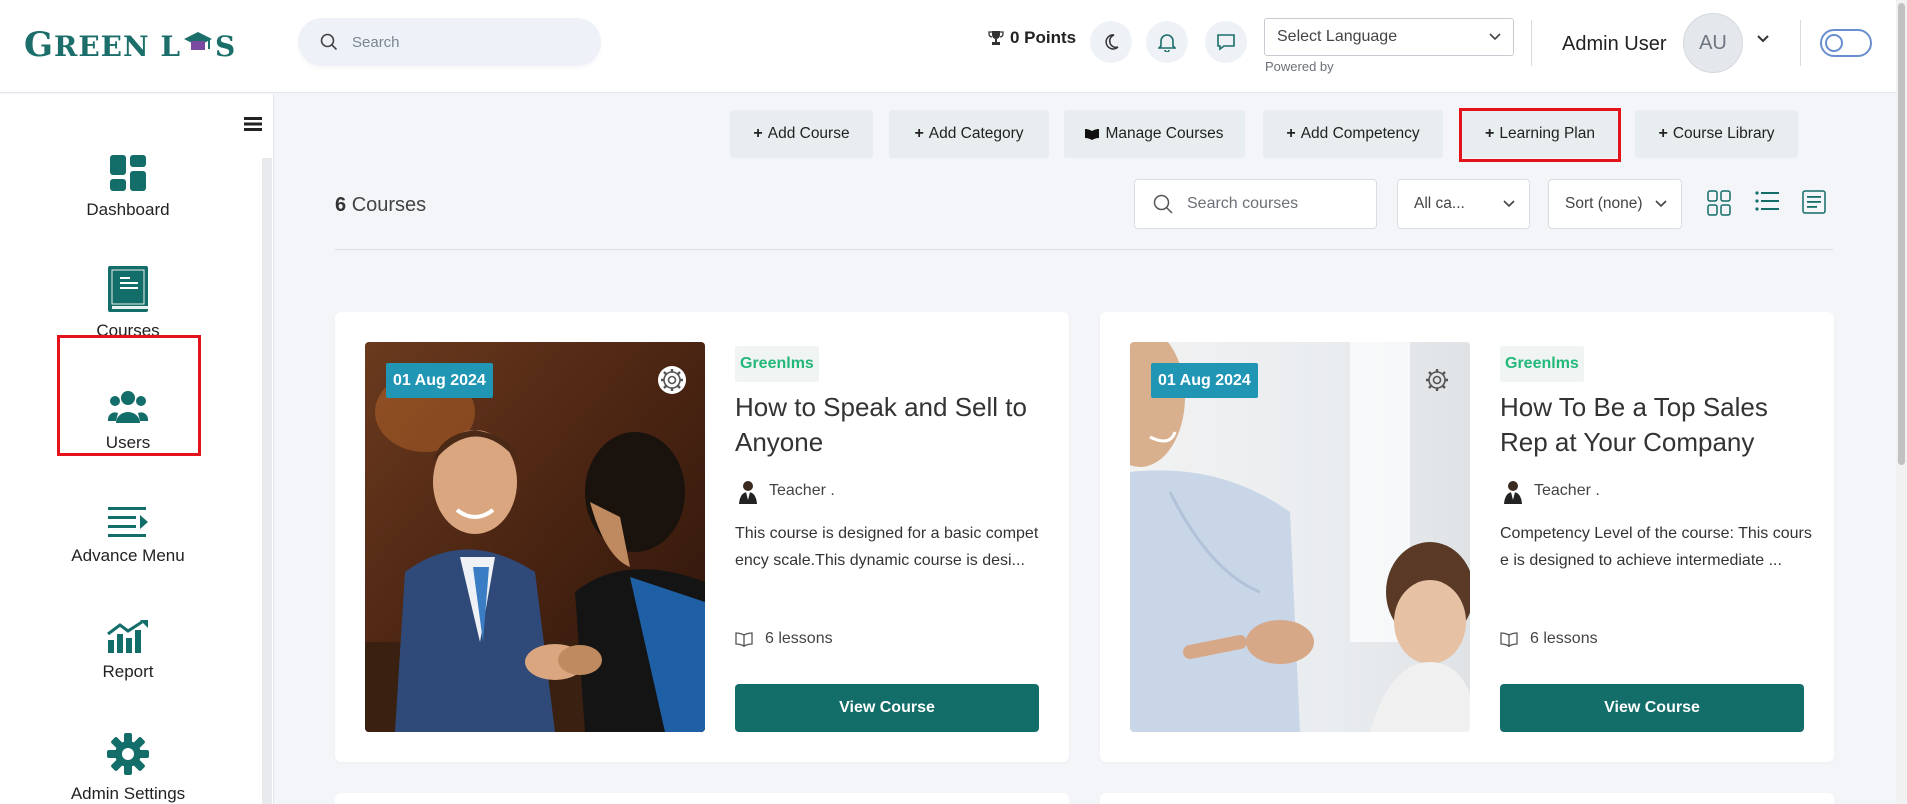 The image size is (1907, 804). Describe the element at coordinates (1901, 234) in the screenshot. I see `scrollbar-thumb` at that location.